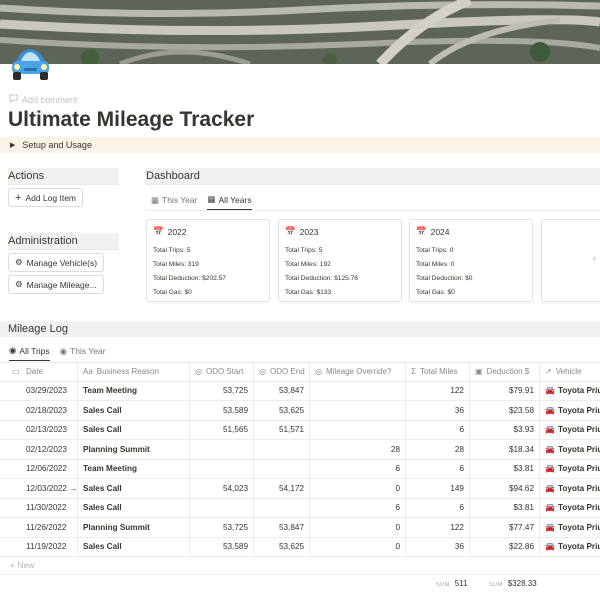 The width and height of the screenshot is (600, 600). What do you see at coordinates (438, 546) in the screenshot?
I see `total-miles-cell: 36` at bounding box center [438, 546].